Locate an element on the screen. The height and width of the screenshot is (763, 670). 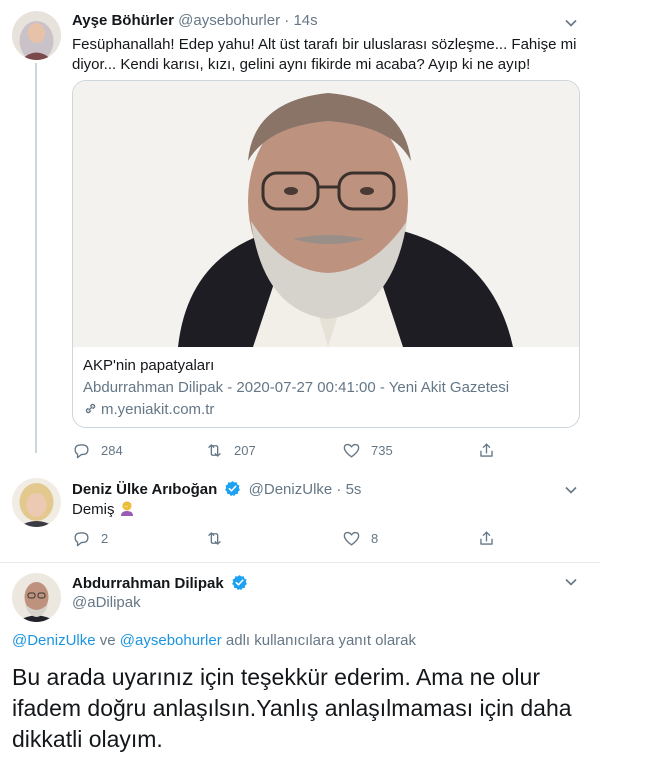
reply-button: 284 is located at coordinates (97, 450).